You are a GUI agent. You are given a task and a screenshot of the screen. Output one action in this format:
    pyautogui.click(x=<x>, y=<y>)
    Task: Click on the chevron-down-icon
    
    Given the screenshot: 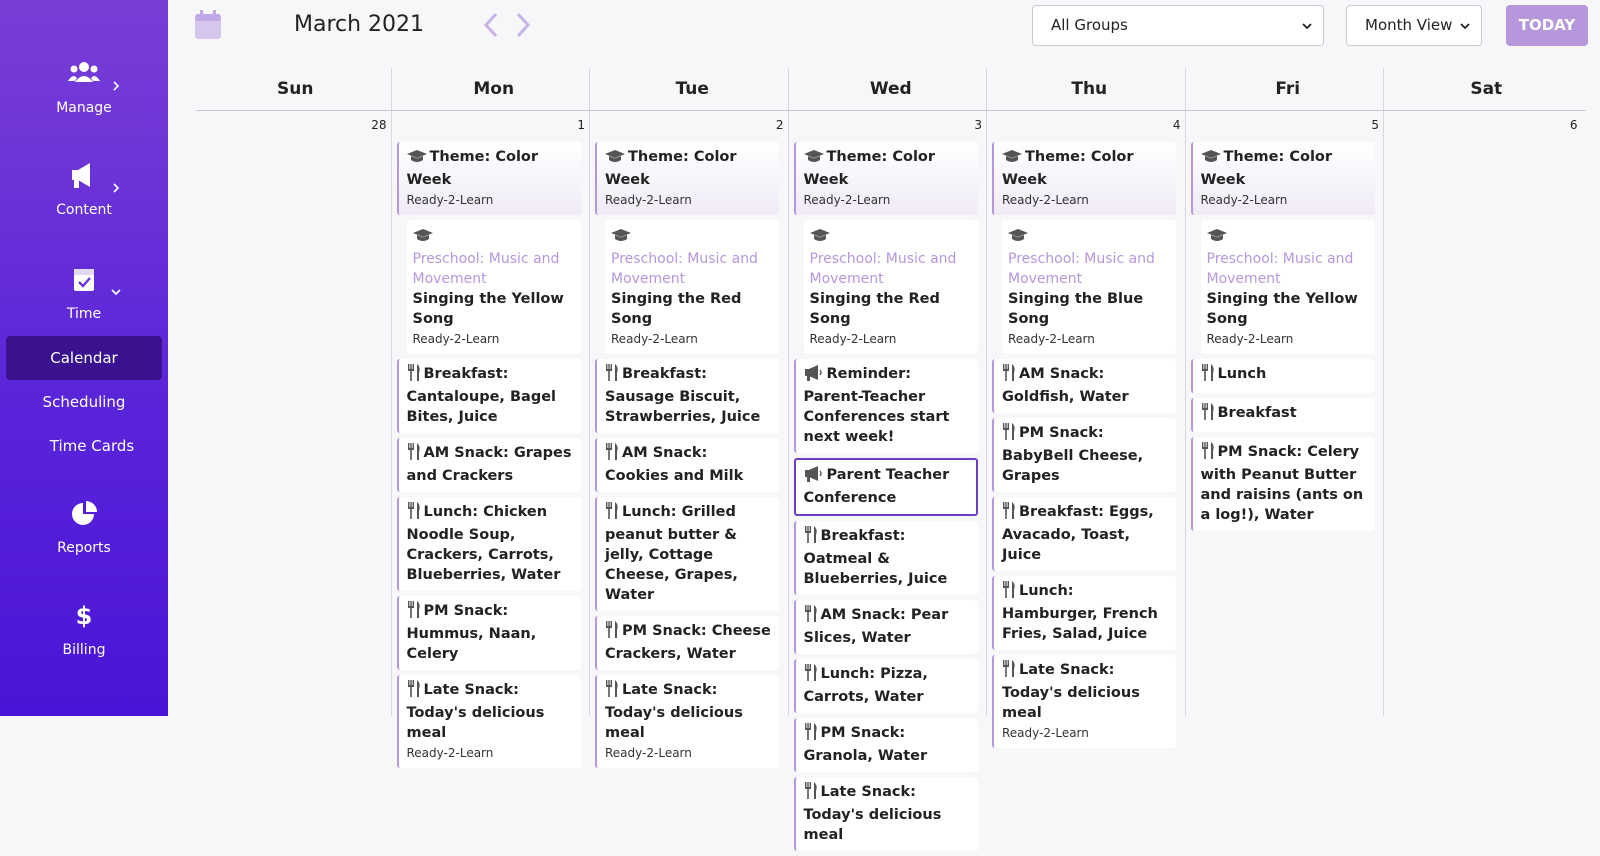 What is the action you would take?
    pyautogui.click(x=1465, y=26)
    